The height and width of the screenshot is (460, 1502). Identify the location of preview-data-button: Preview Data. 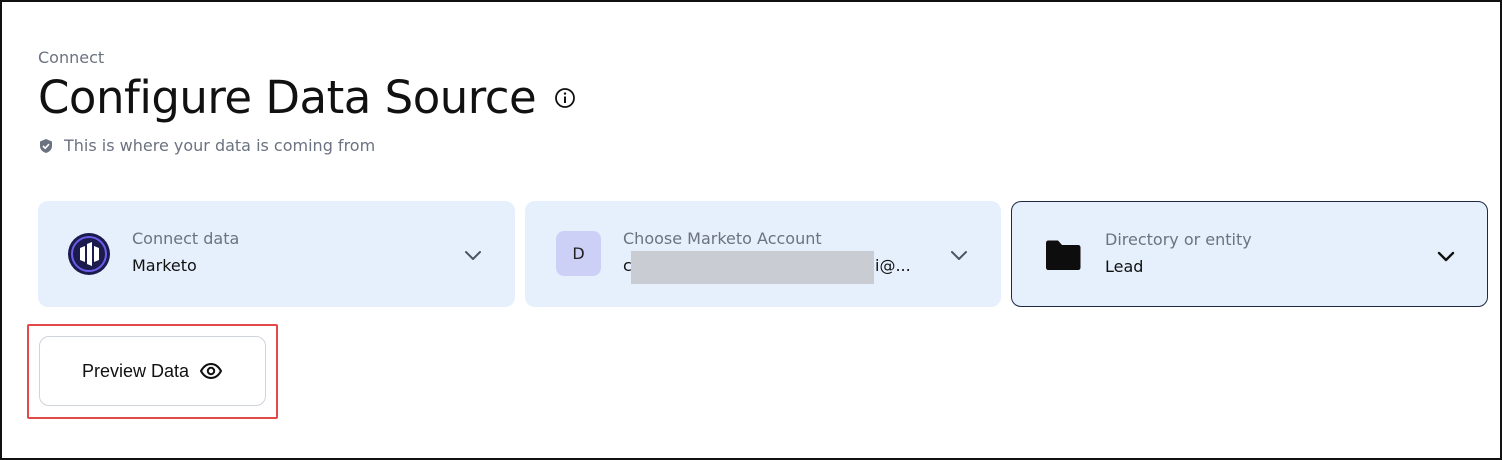
(152, 371).